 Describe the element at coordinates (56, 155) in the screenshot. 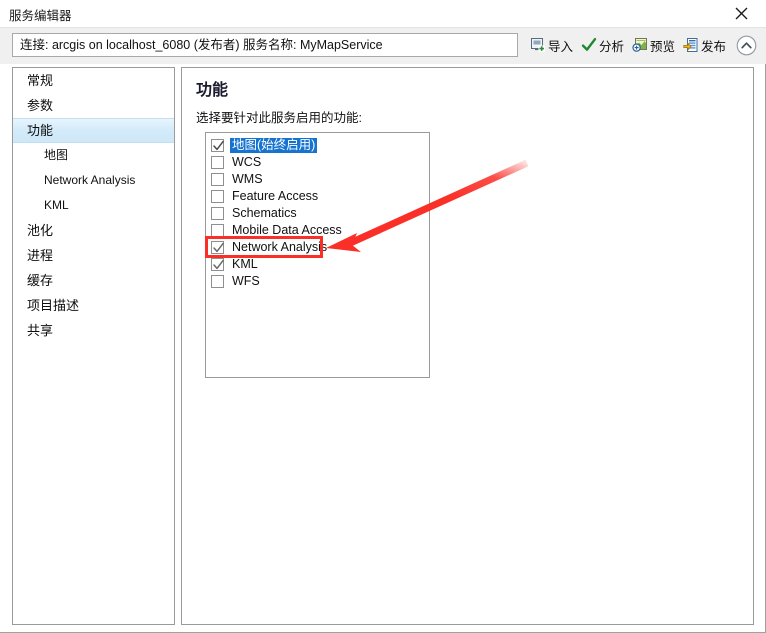

I see `sidebar-item-label: 地图` at that location.